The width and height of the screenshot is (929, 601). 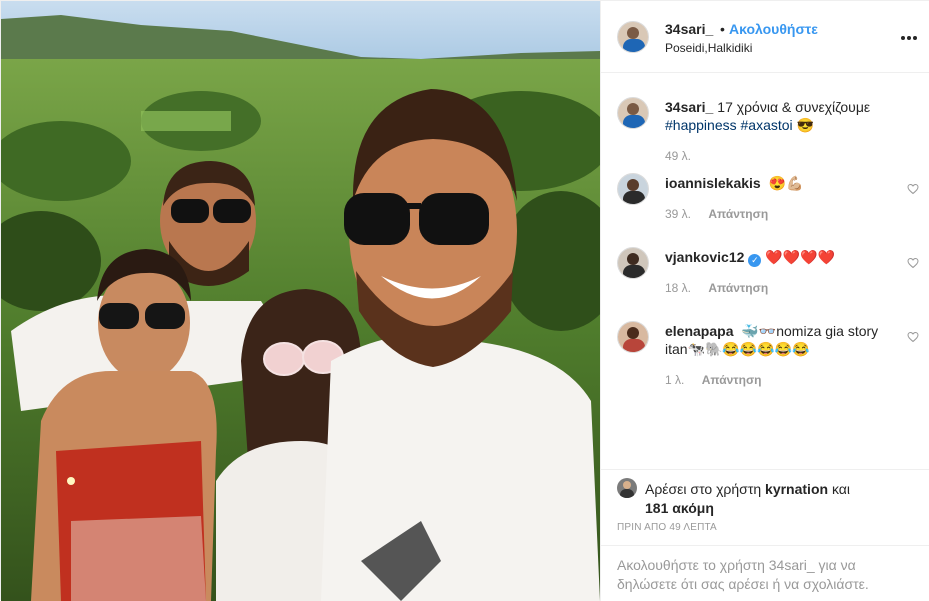 I want to click on caption-avatar, so click(x=633, y=113).